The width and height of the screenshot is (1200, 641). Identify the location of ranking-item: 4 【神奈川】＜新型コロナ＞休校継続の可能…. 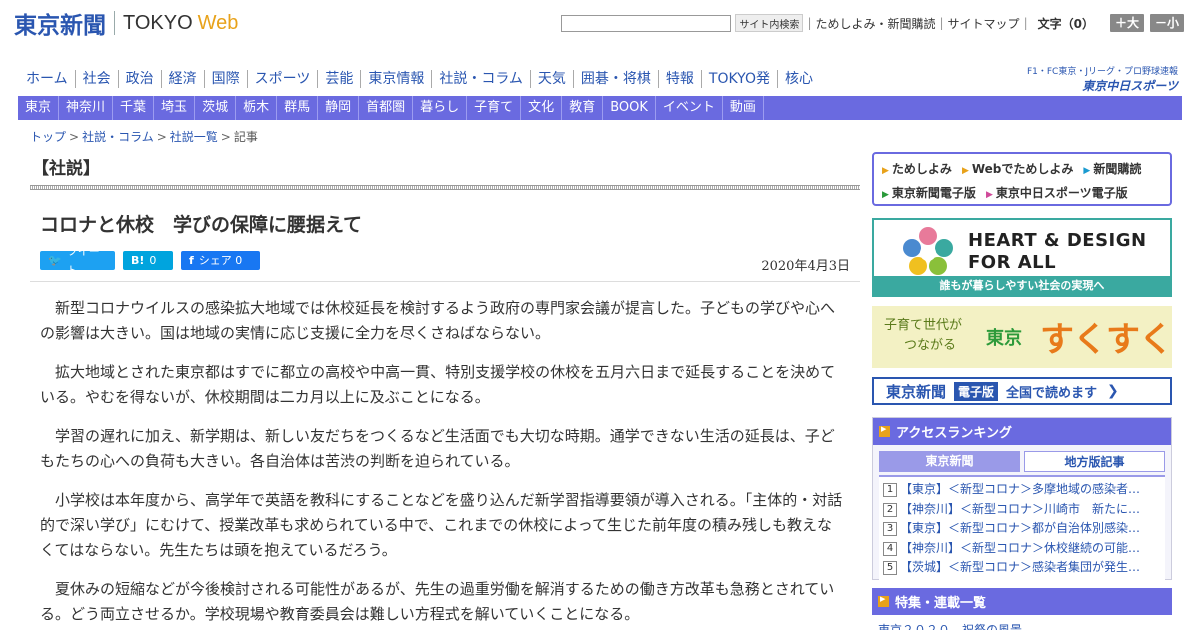
(1022, 549).